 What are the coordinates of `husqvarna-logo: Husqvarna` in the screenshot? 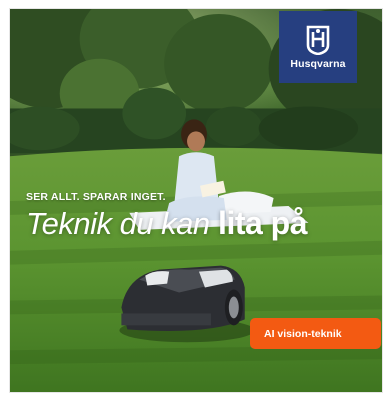 It's located at (318, 47).